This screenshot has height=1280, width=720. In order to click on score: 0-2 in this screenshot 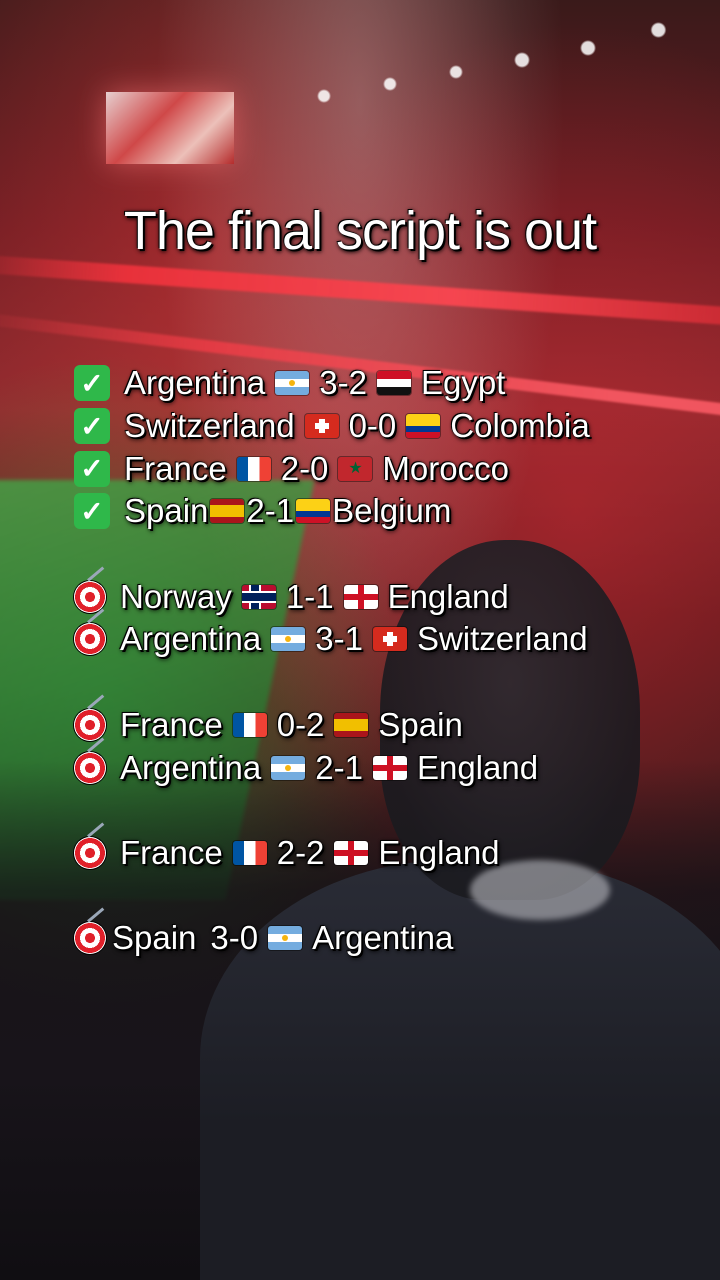, I will do `click(300, 724)`.